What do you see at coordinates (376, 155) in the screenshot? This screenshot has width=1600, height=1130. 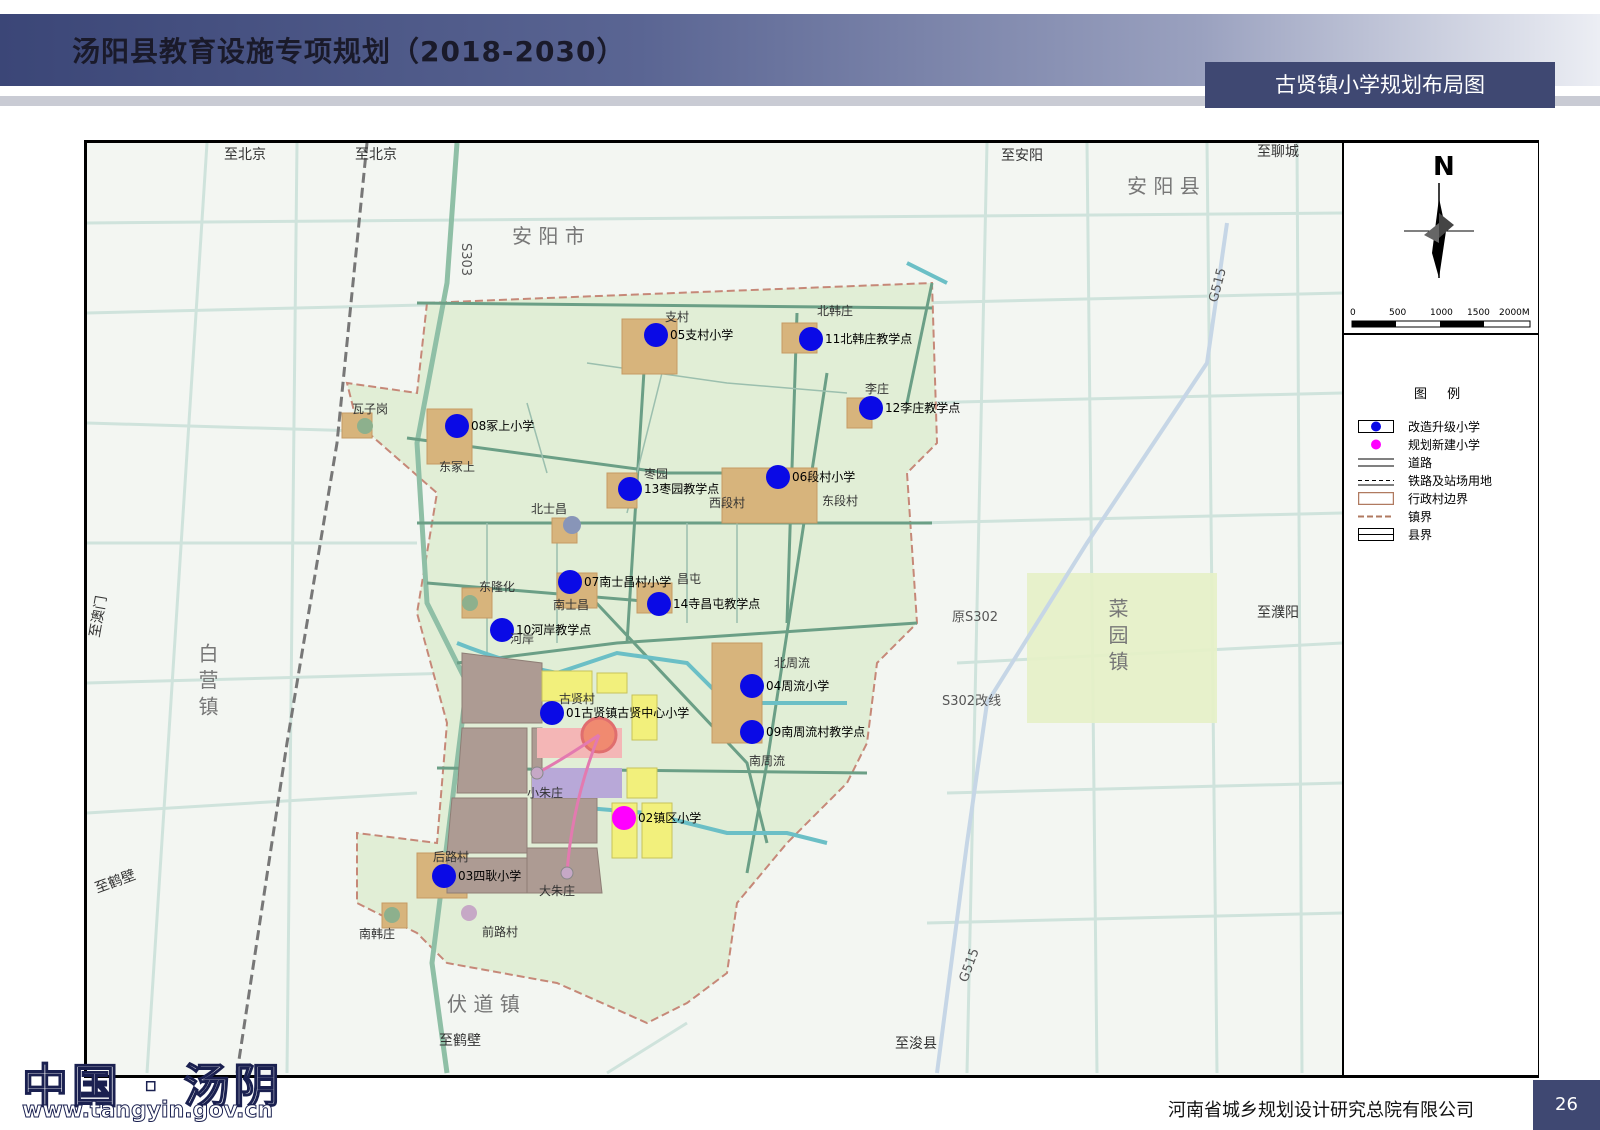 I see `direction-beijing-2: 至北京` at bounding box center [376, 155].